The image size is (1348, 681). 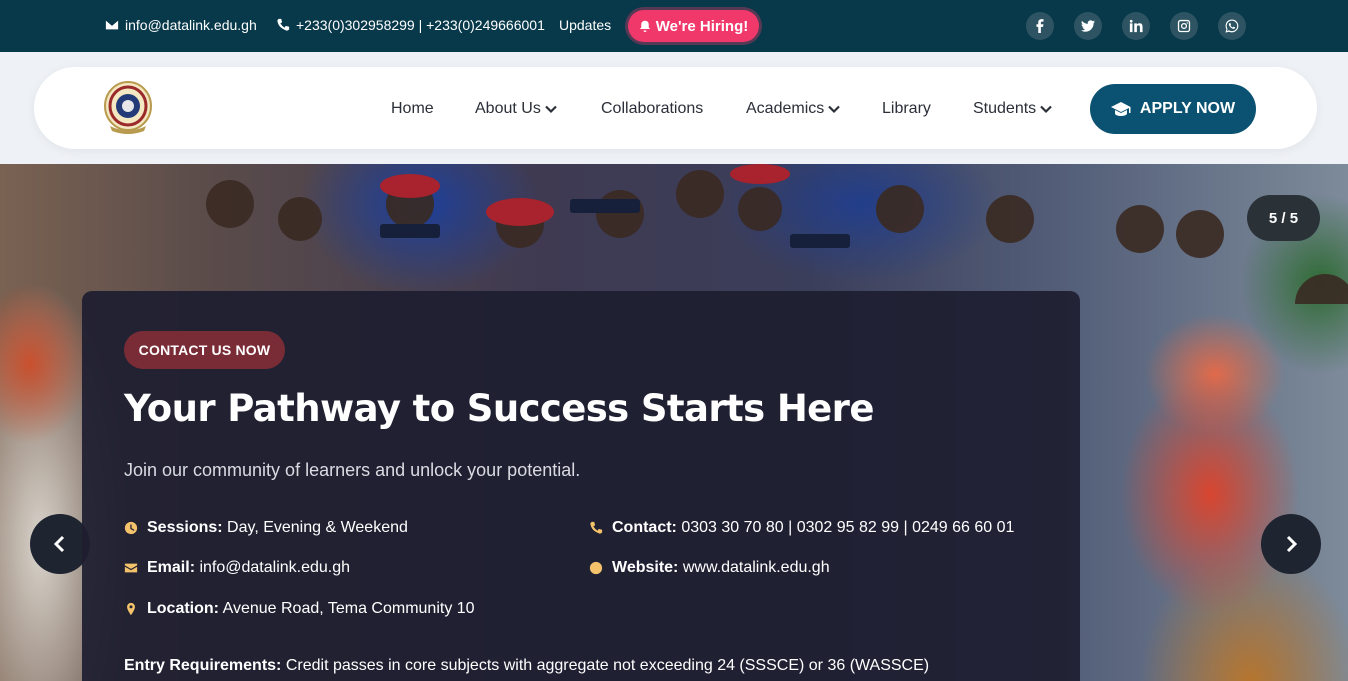 I want to click on topbar-updates-text: Updates, so click(x=585, y=25).